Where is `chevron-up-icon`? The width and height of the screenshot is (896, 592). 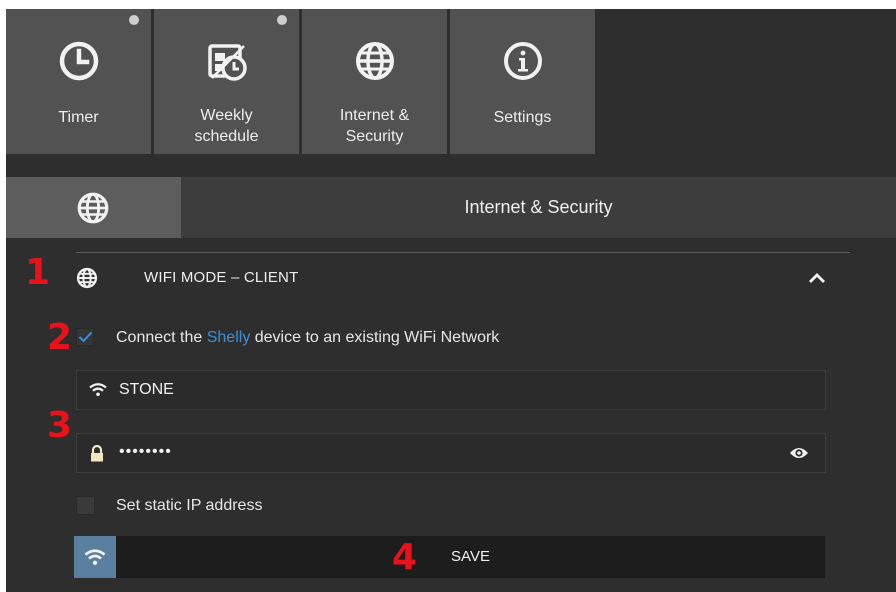 chevron-up-icon is located at coordinates (817, 278).